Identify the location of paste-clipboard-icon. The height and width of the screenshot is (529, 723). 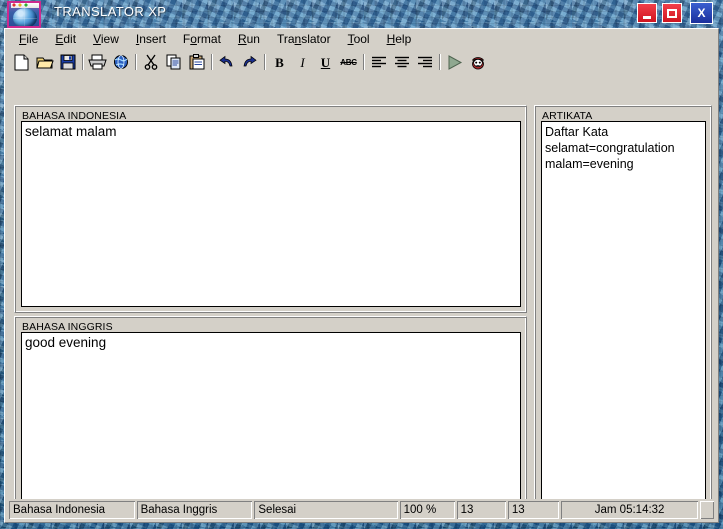
(196, 62).